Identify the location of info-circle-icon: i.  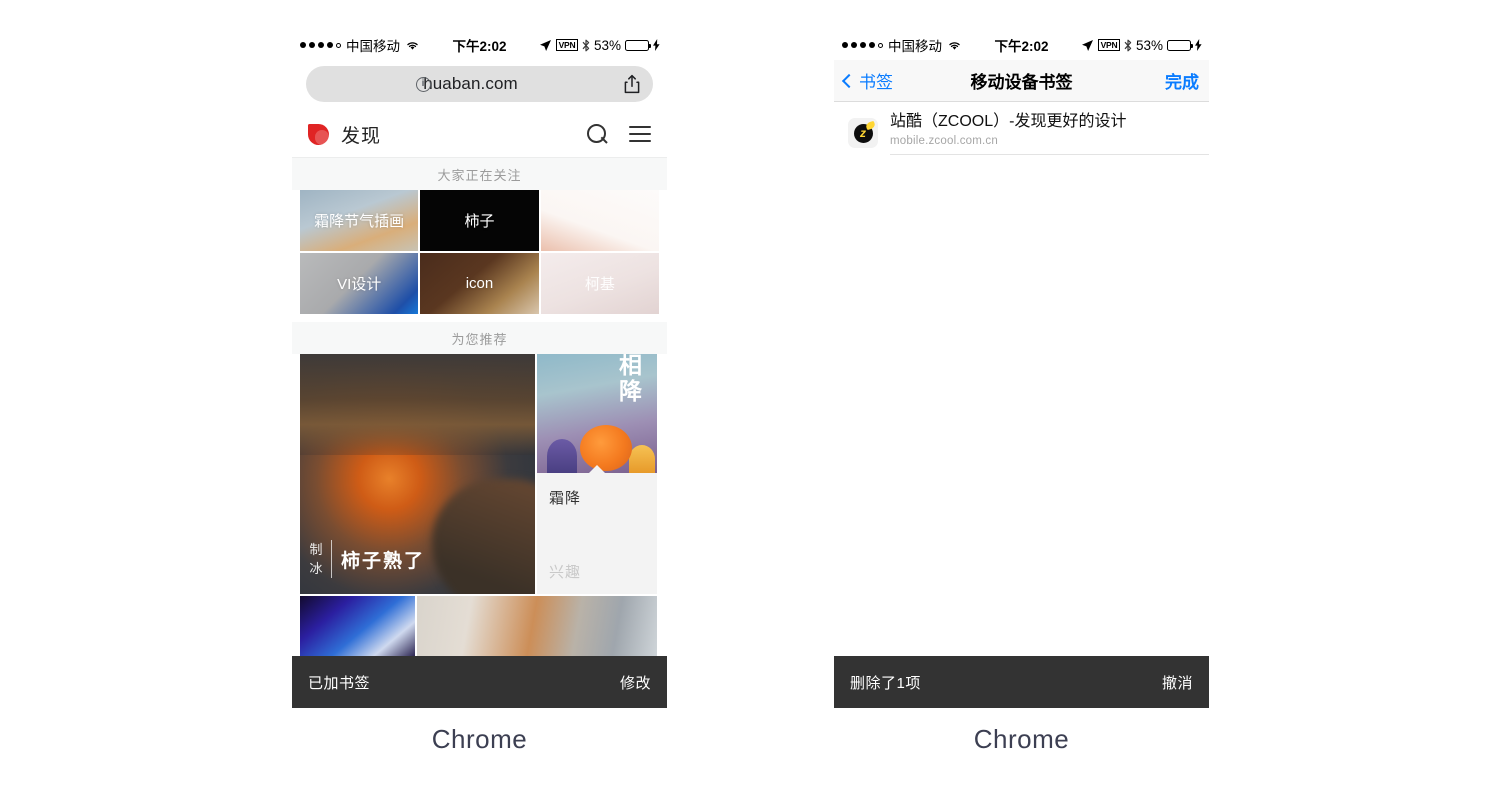
(423, 84).